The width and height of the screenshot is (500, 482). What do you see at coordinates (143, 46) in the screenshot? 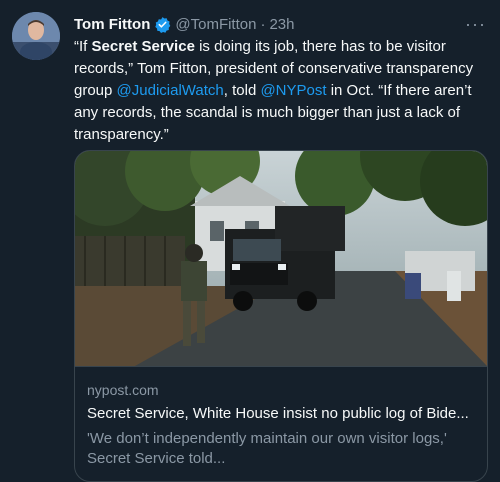
I see `bold-phrase: Secret Service` at bounding box center [143, 46].